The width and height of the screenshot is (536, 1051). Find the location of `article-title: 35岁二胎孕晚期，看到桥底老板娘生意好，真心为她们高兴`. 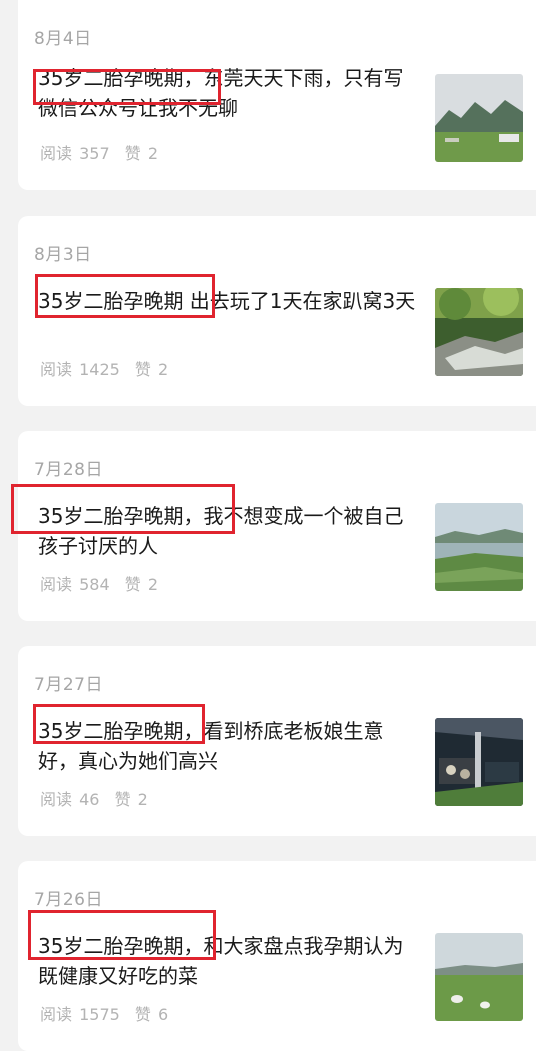

article-title: 35岁二胎孕晚期，看到桥底老板娘生意好，真心为她们高兴 is located at coordinates (228, 746).